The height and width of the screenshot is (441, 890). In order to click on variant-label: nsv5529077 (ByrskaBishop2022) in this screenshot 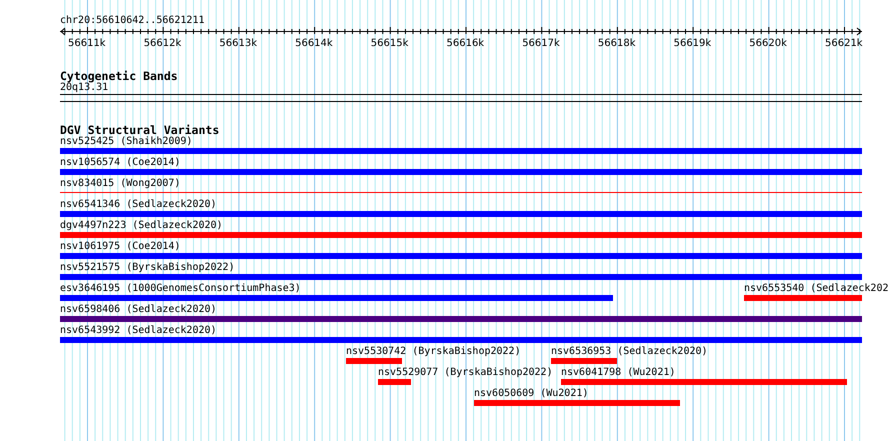, I will do `click(465, 372)`.